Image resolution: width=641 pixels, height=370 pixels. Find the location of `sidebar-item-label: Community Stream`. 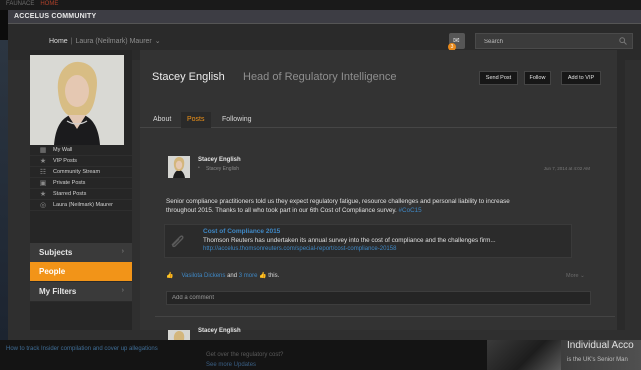

sidebar-item-label: Community Stream is located at coordinates (77, 172).